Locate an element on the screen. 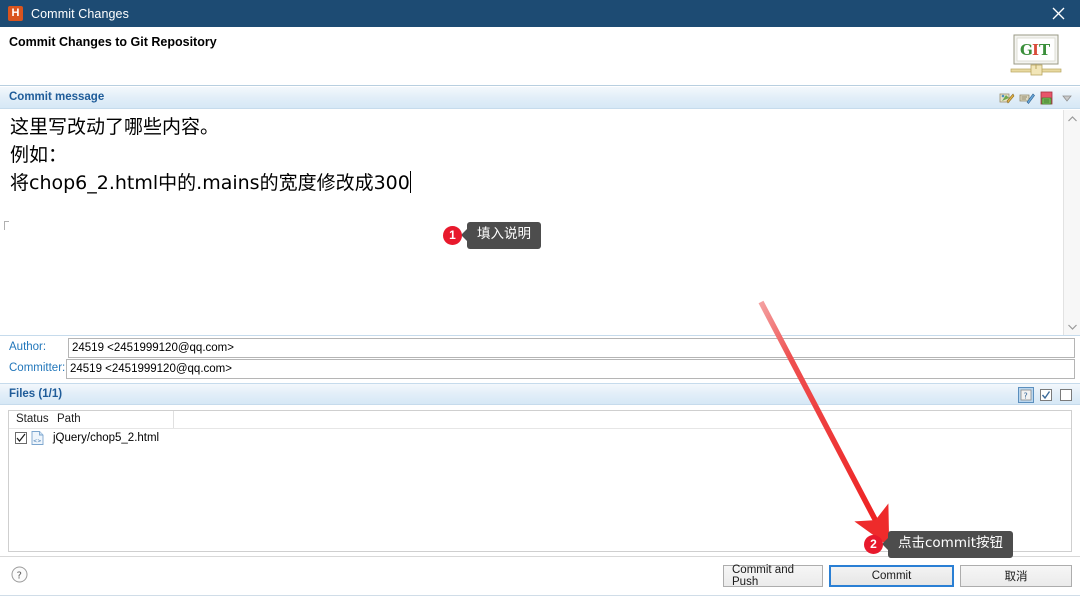 Image resolution: width=1080 pixels, height=599 pixels. deselect-all-icon is located at coordinates (1066, 395).